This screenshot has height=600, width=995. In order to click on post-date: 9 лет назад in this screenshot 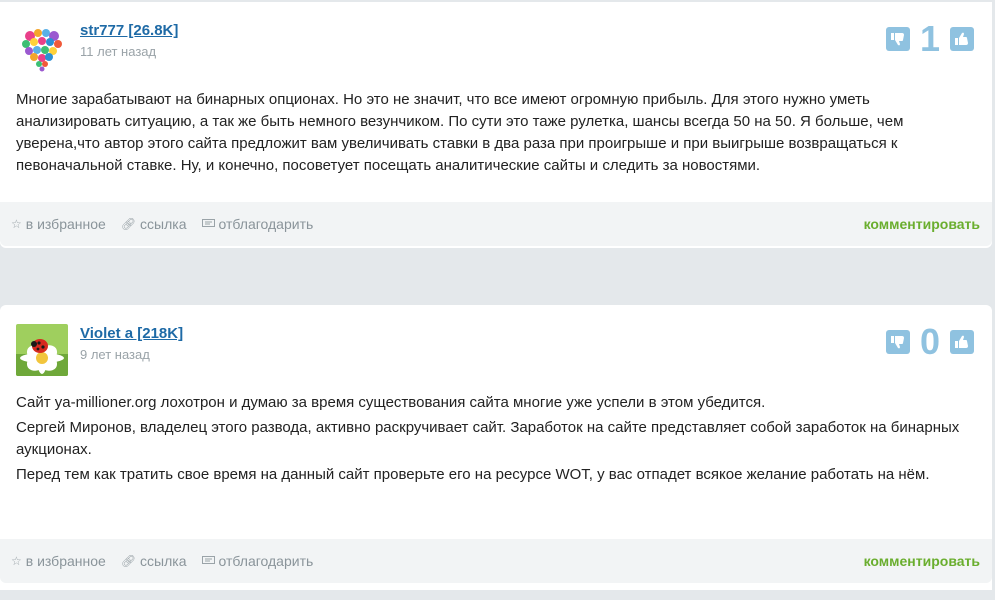, I will do `click(115, 354)`.